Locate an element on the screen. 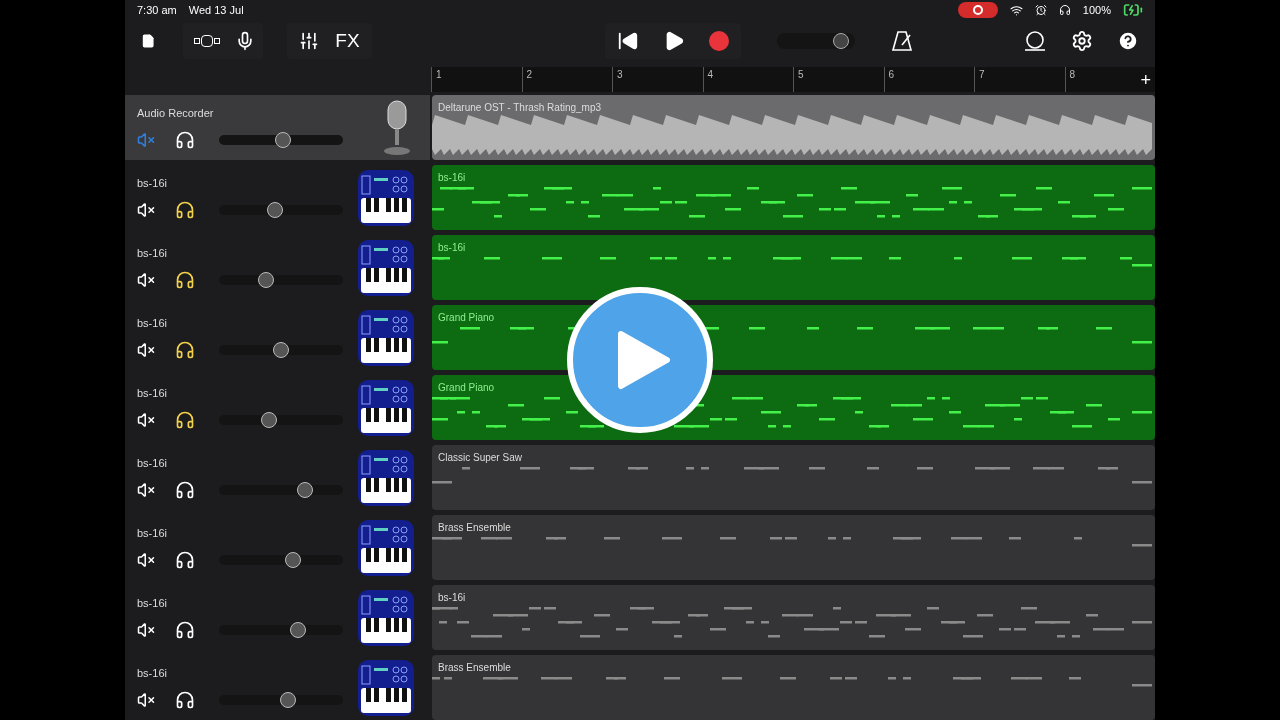  status-time: 7:30 am is located at coordinates (157, 10).